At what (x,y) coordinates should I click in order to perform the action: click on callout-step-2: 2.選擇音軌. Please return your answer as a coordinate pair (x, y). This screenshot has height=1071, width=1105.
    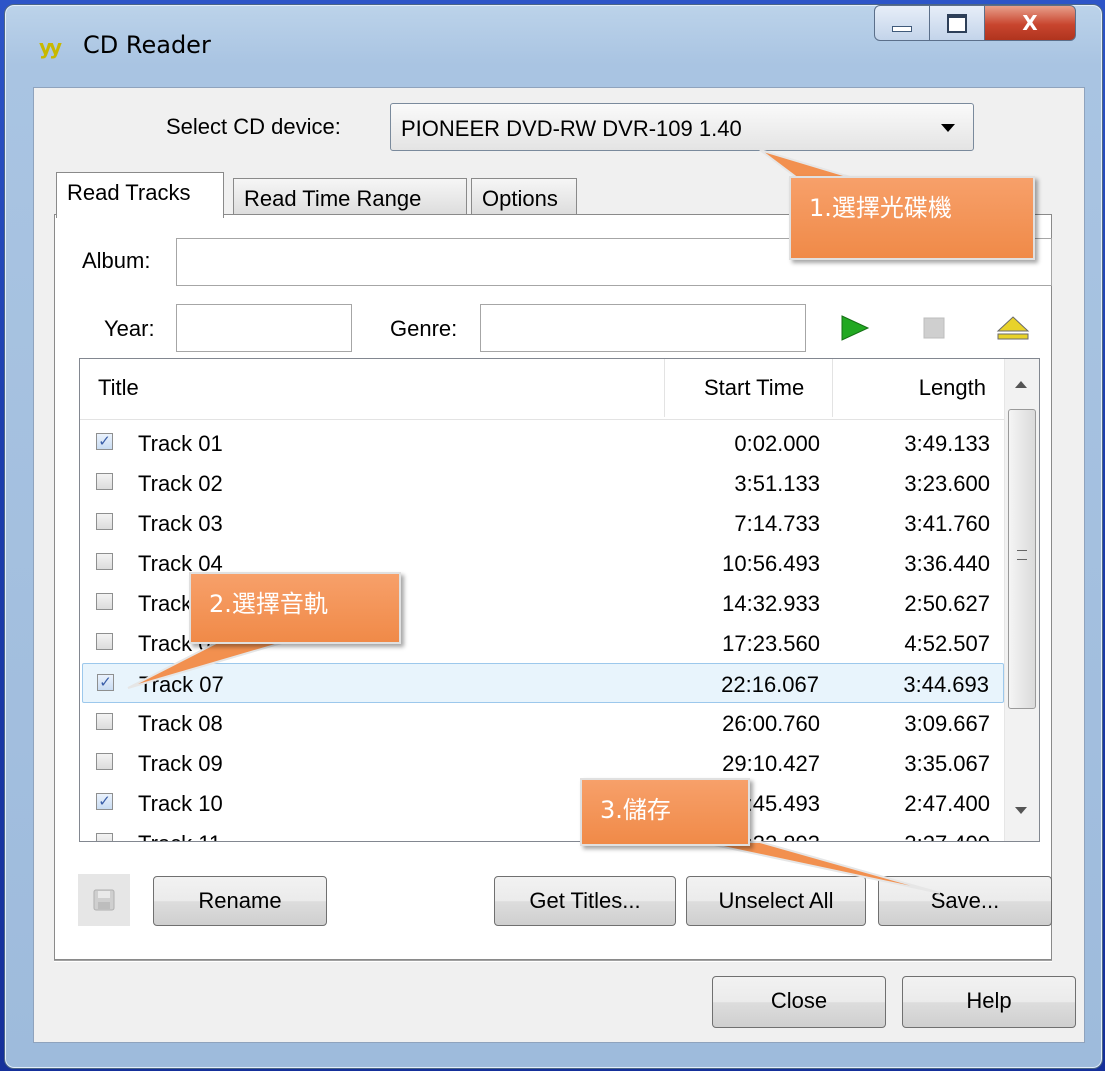
    Looking at the image, I should click on (295, 608).